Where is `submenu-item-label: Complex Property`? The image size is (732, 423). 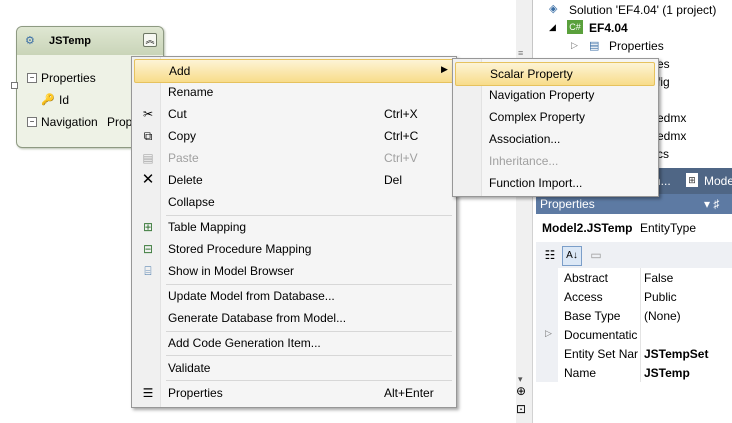 submenu-item-label: Complex Property is located at coordinates (537, 117).